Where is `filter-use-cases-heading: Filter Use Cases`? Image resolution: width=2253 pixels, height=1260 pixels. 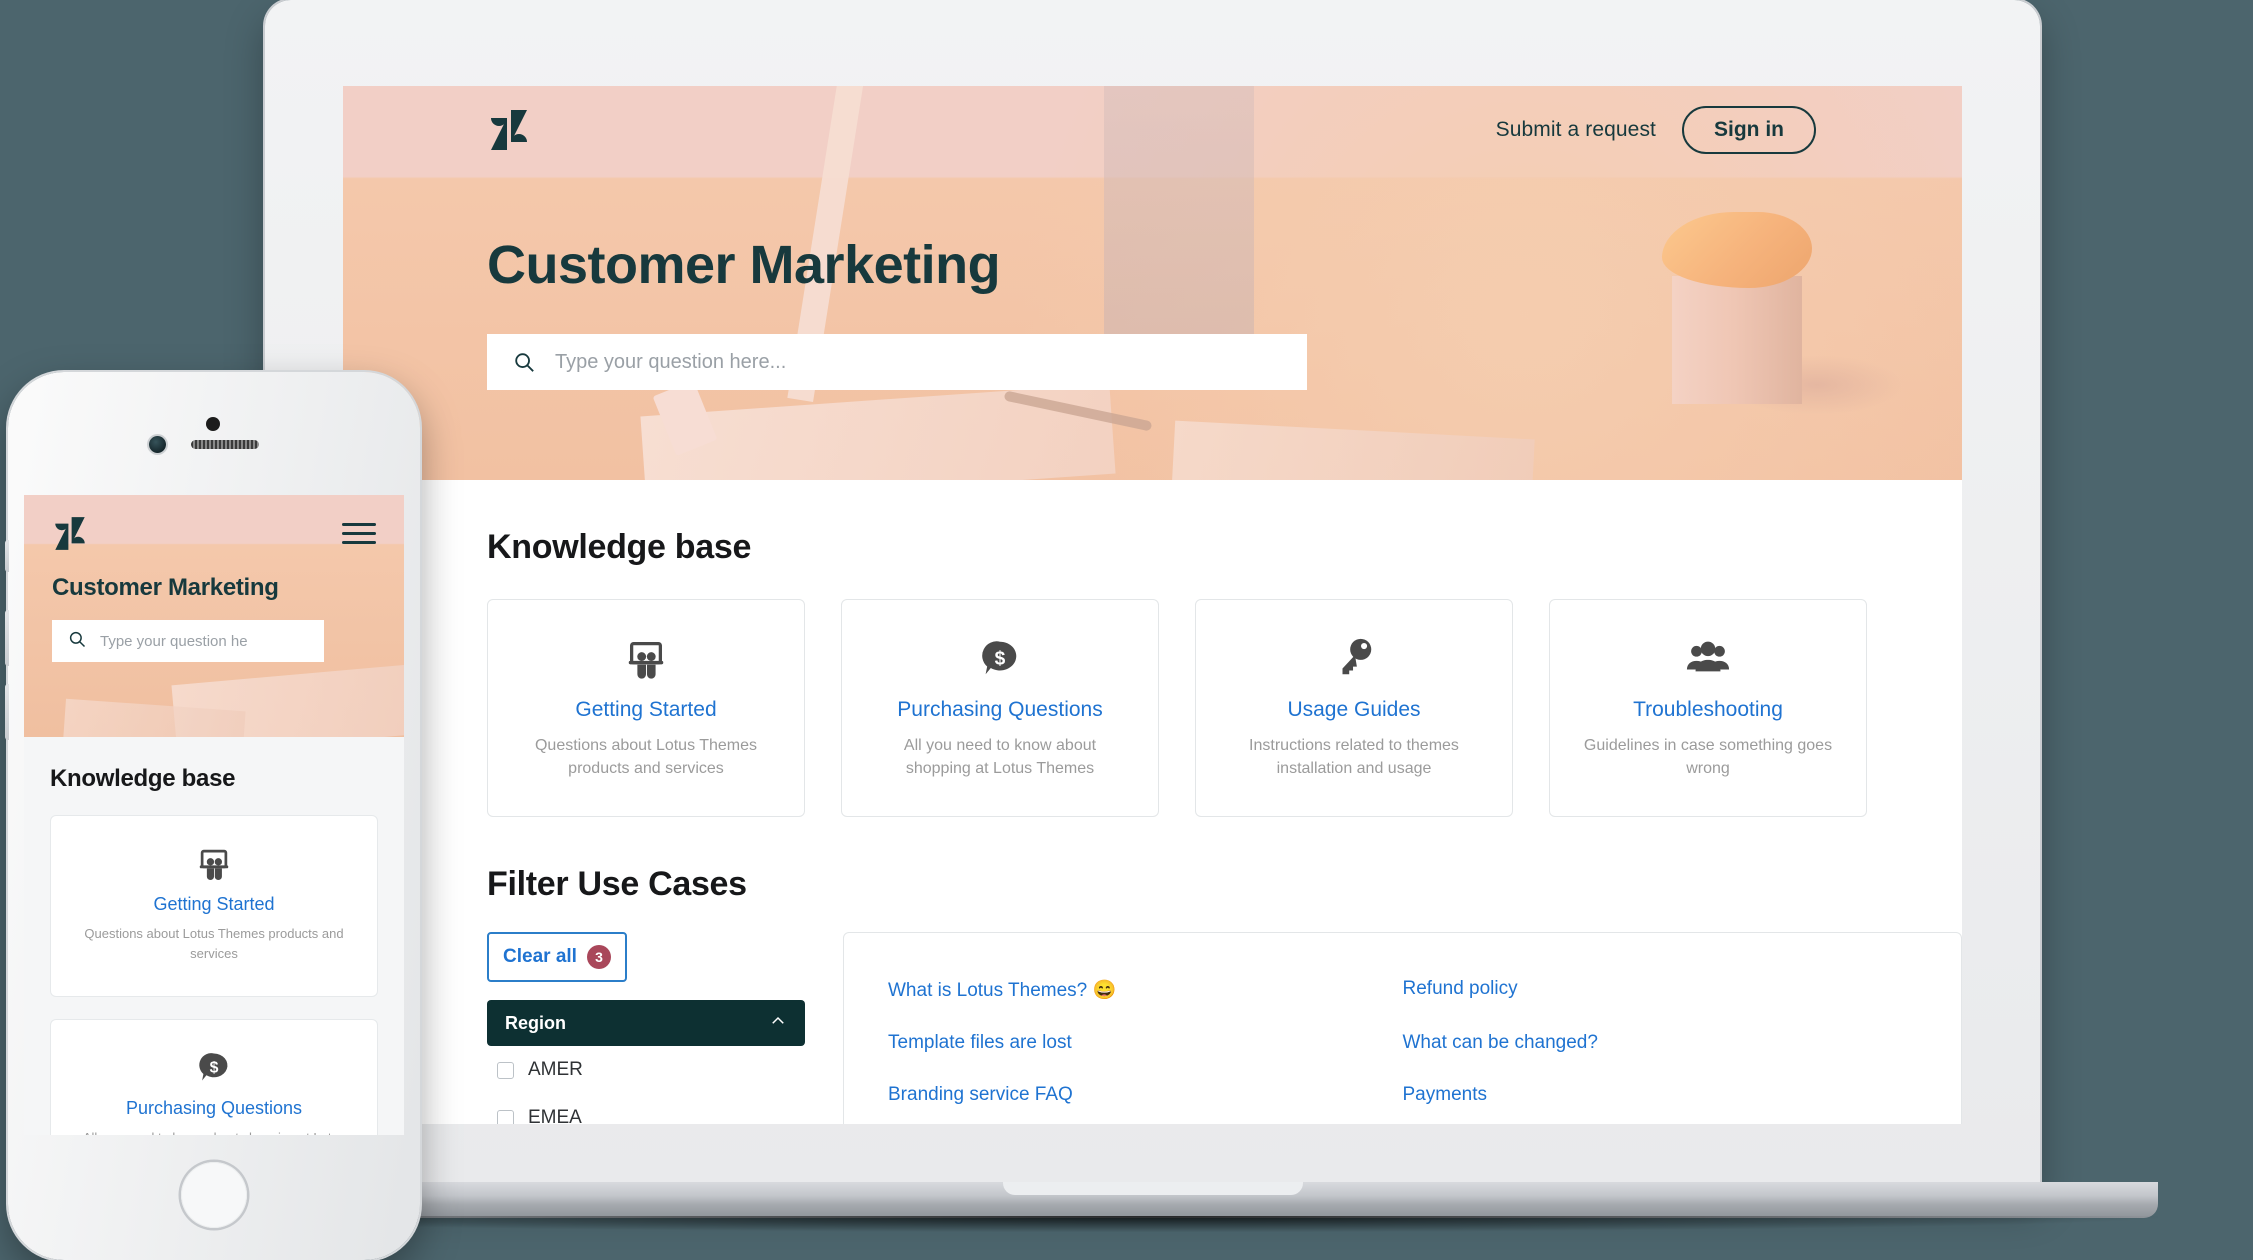
filter-use-cases-heading: Filter Use Cases is located at coordinates (617, 884).